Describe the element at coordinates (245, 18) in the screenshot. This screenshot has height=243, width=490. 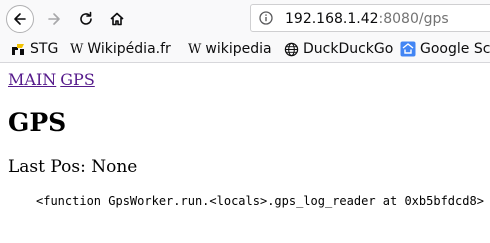
I see `browser-toolbar: 192.168.1.42:8080/gps` at that location.